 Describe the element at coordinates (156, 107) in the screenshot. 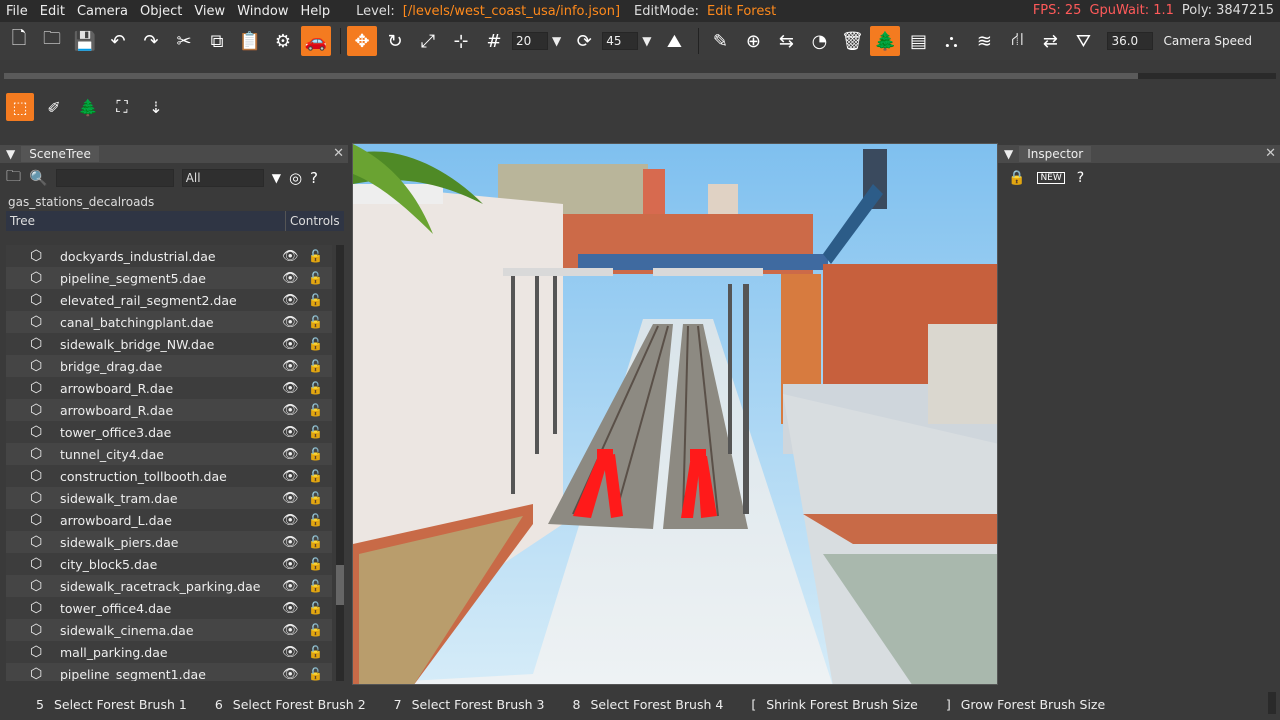

I see `forest-fit-icon: ⇣` at that location.